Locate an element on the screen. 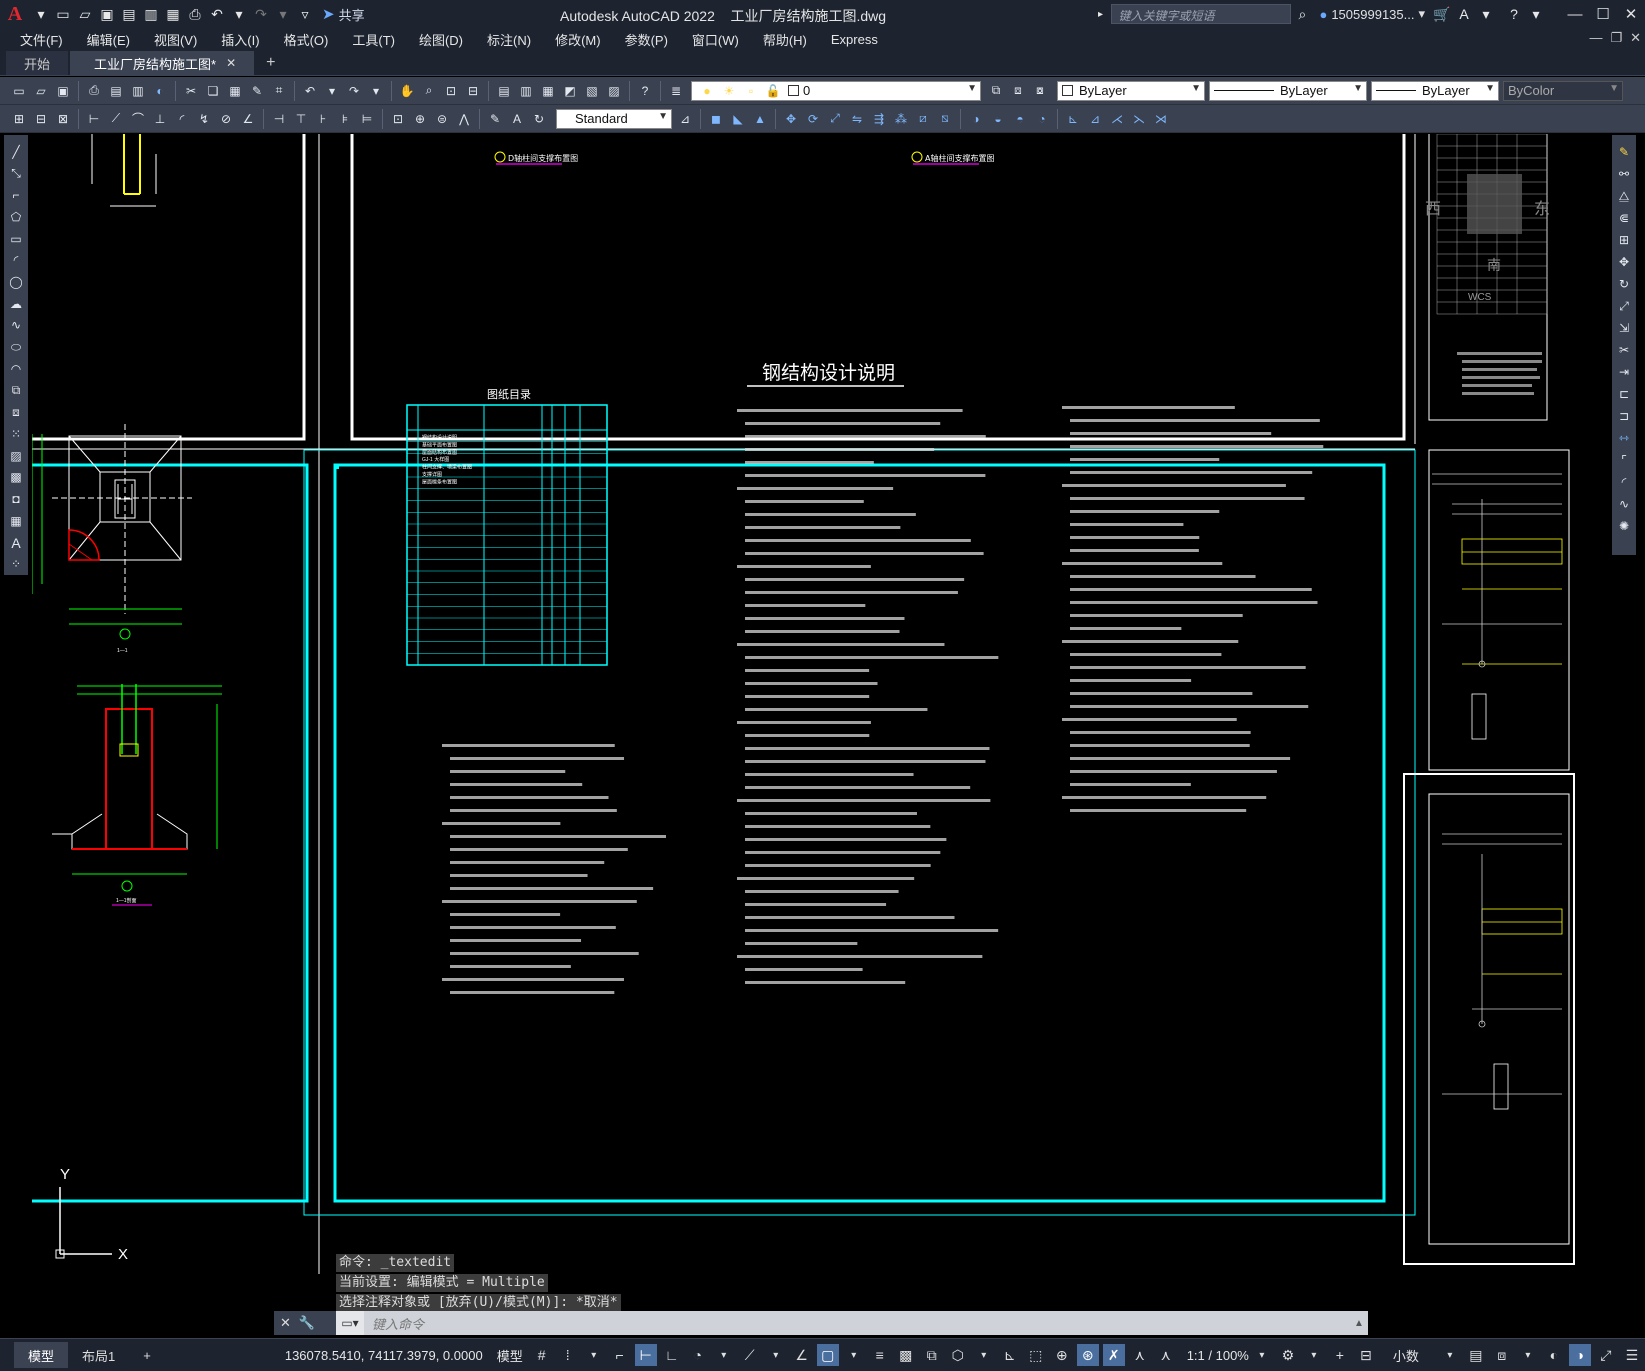 The width and height of the screenshot is (1645, 1371). maximize-icon: ☐ is located at coordinates (1603, 14).